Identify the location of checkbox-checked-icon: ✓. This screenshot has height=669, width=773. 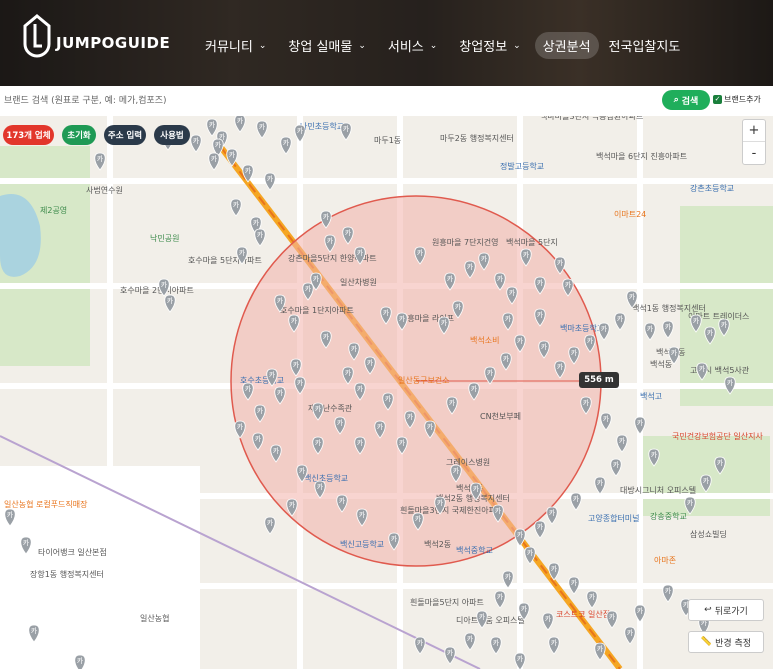
(717, 99).